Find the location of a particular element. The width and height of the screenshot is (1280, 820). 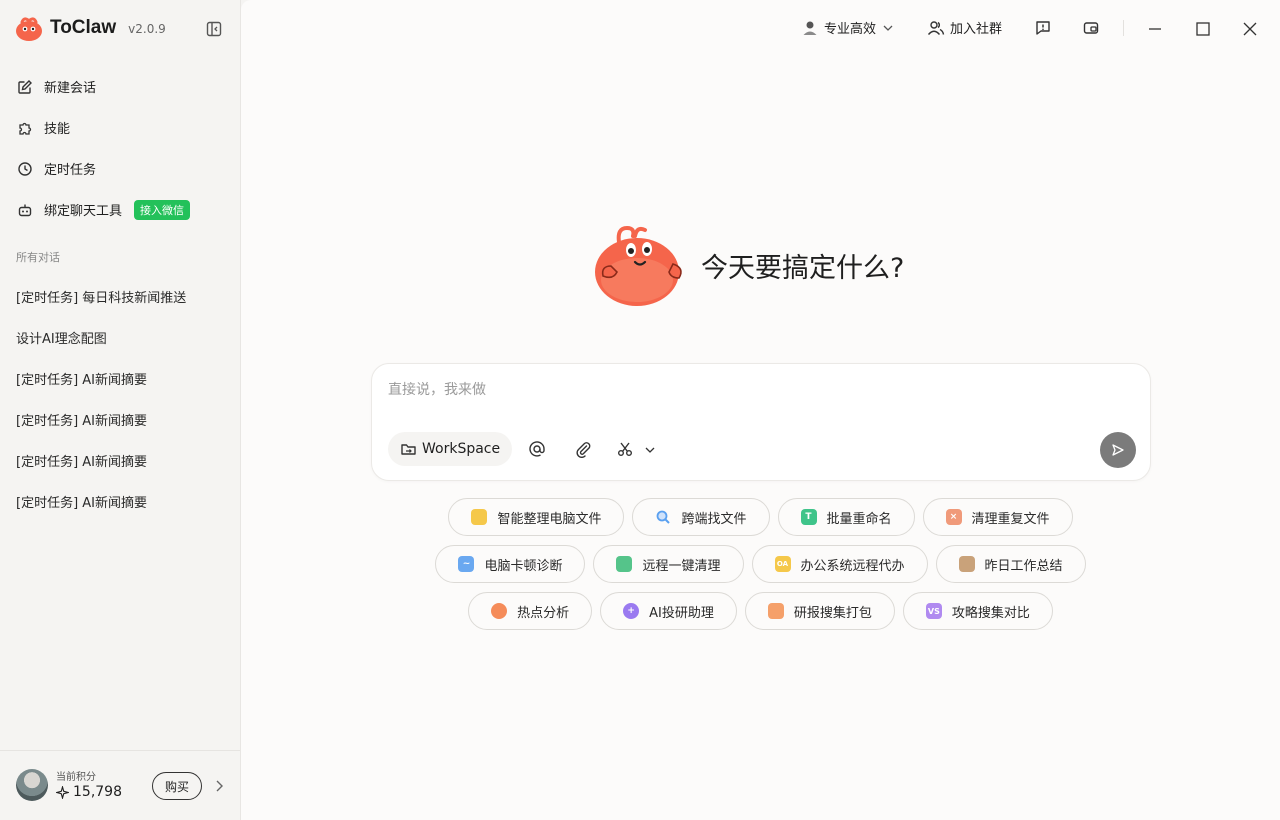

chip-label: 批量重命名 is located at coordinates (859, 519).